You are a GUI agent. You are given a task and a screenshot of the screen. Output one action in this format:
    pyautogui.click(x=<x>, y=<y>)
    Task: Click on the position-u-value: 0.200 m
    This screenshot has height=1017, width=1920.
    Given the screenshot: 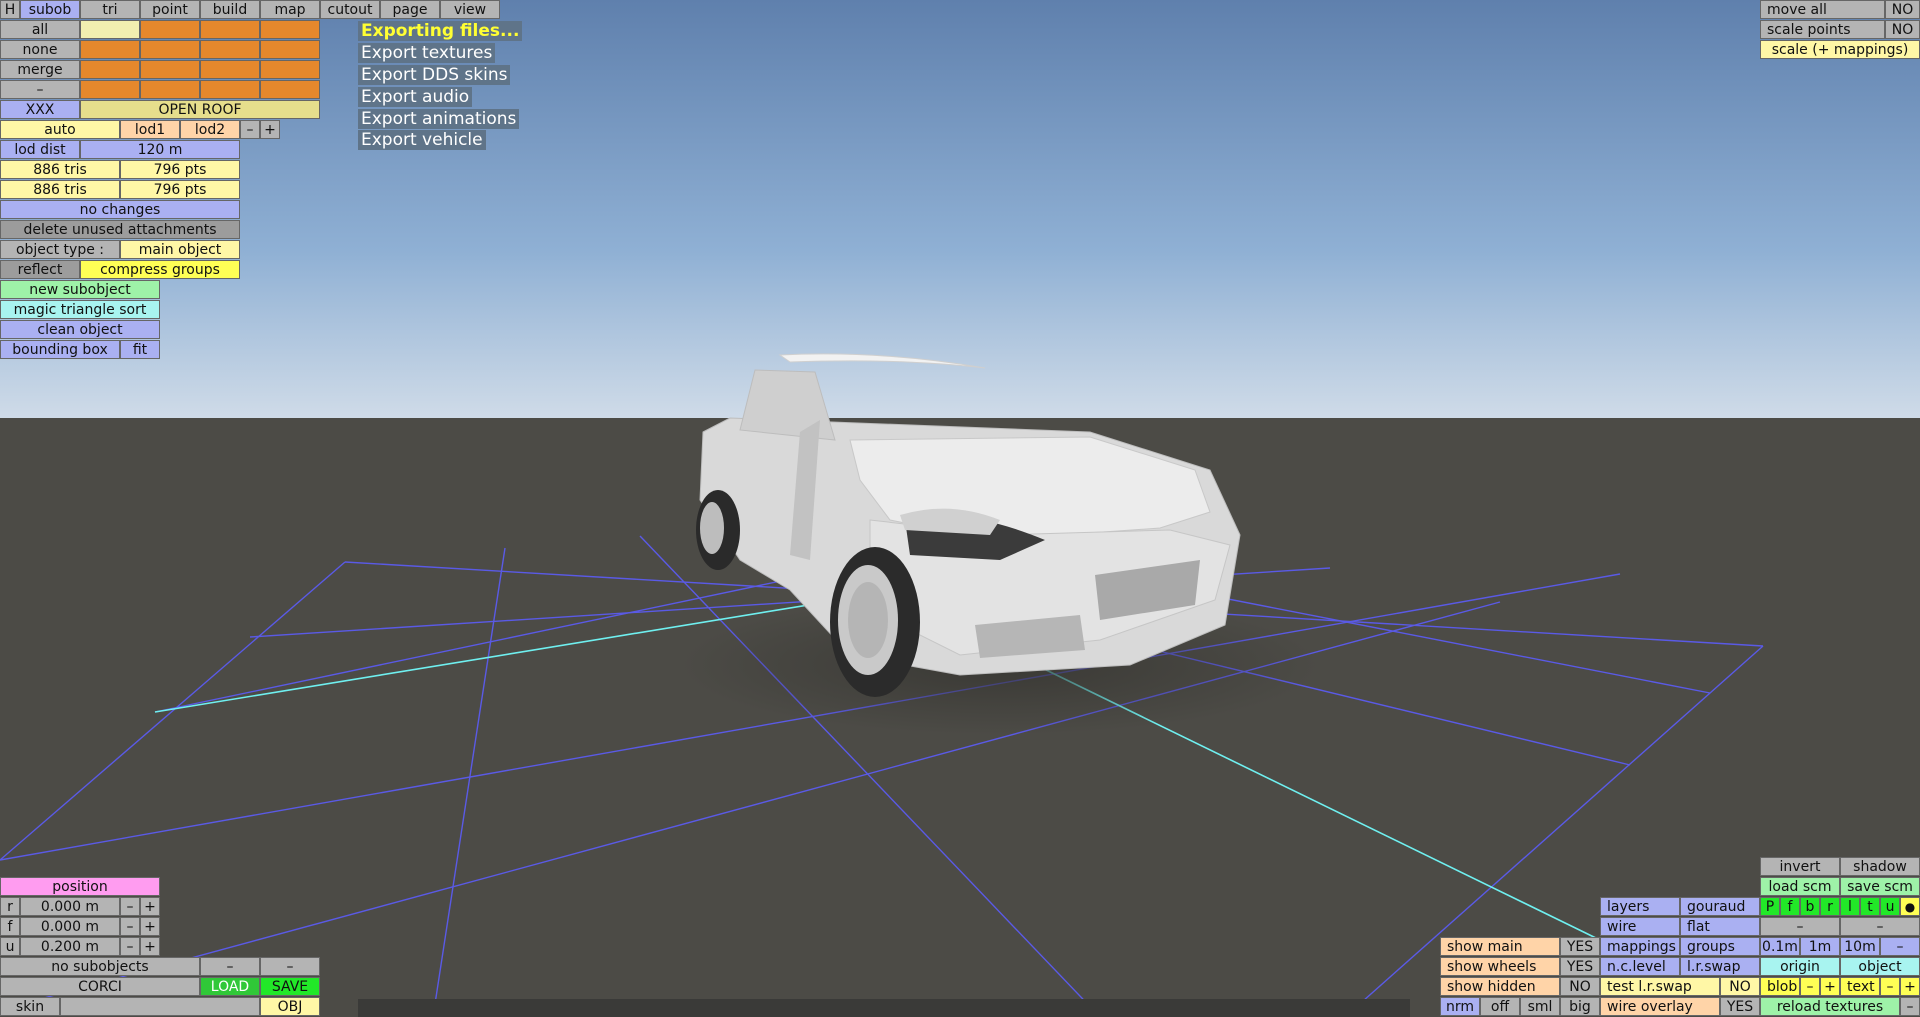 What is the action you would take?
    pyautogui.click(x=70, y=946)
    